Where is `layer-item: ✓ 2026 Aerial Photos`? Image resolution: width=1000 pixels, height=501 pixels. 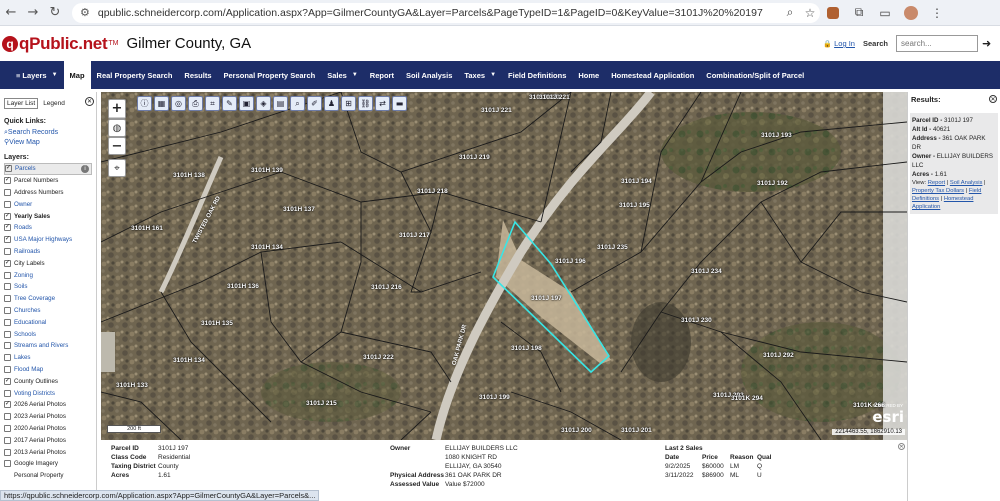 layer-item: ✓ 2026 Aerial Photos is located at coordinates (50, 405).